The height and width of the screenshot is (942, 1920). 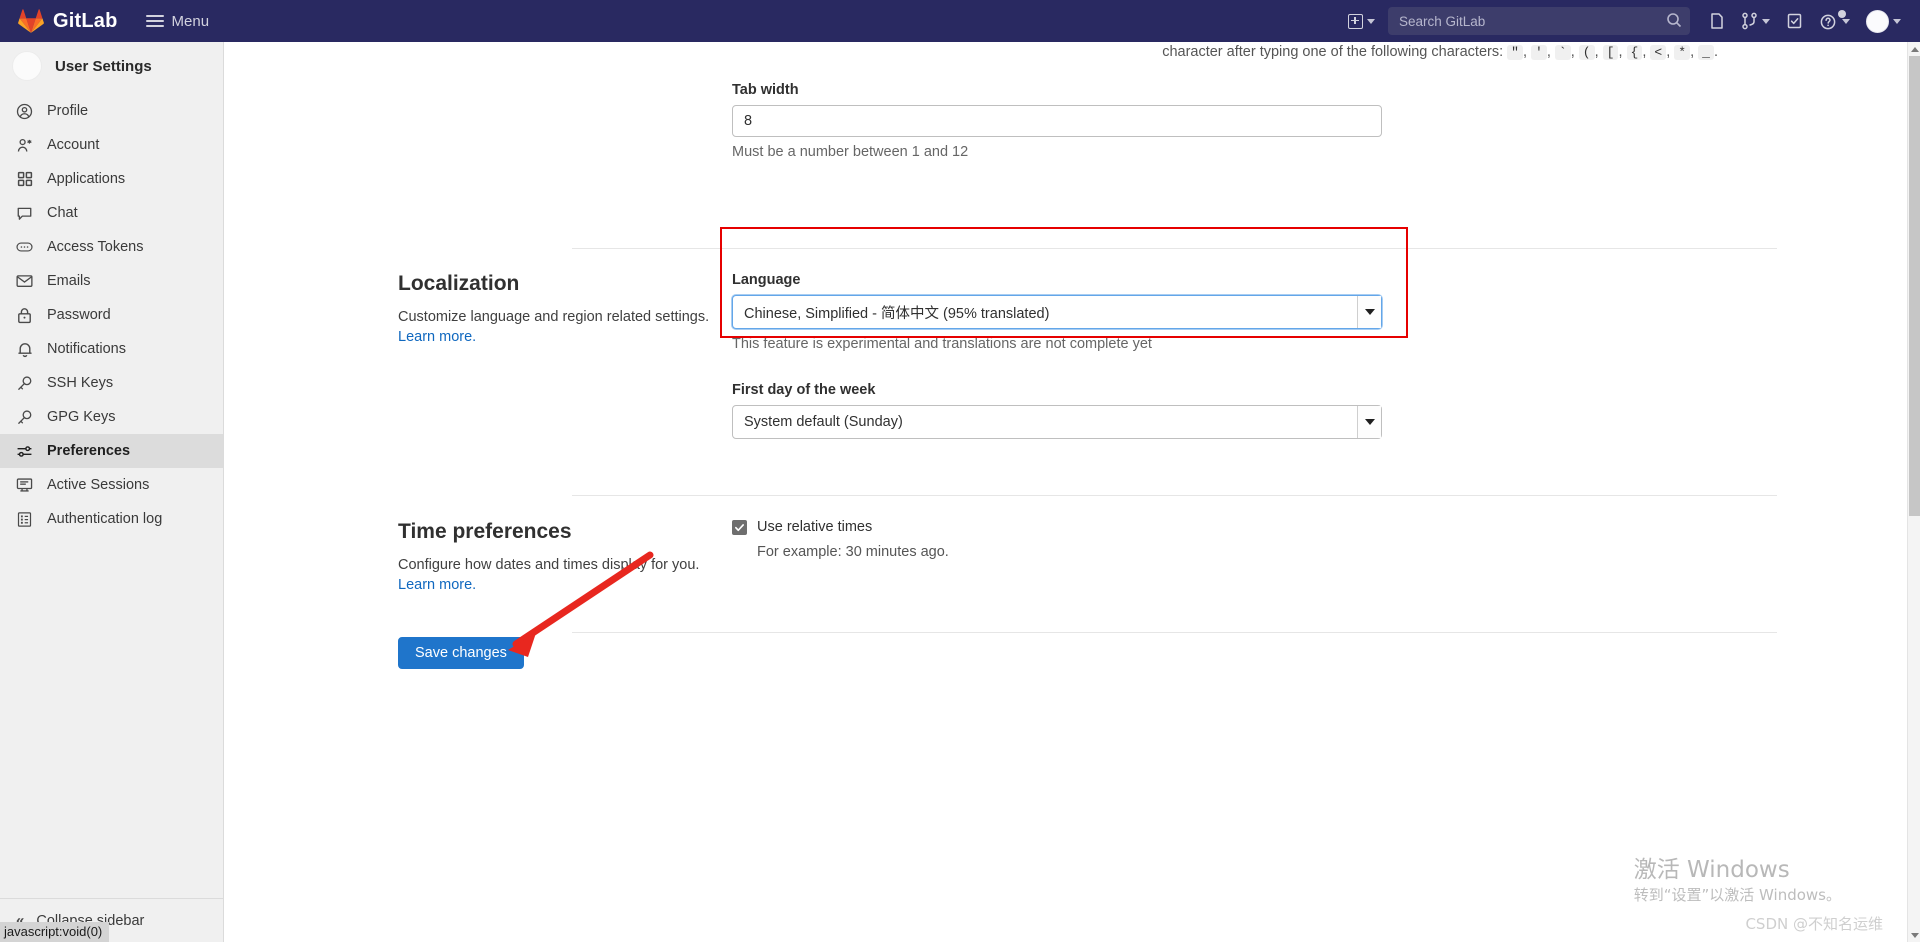 I want to click on avatar, so click(x=1877, y=21).